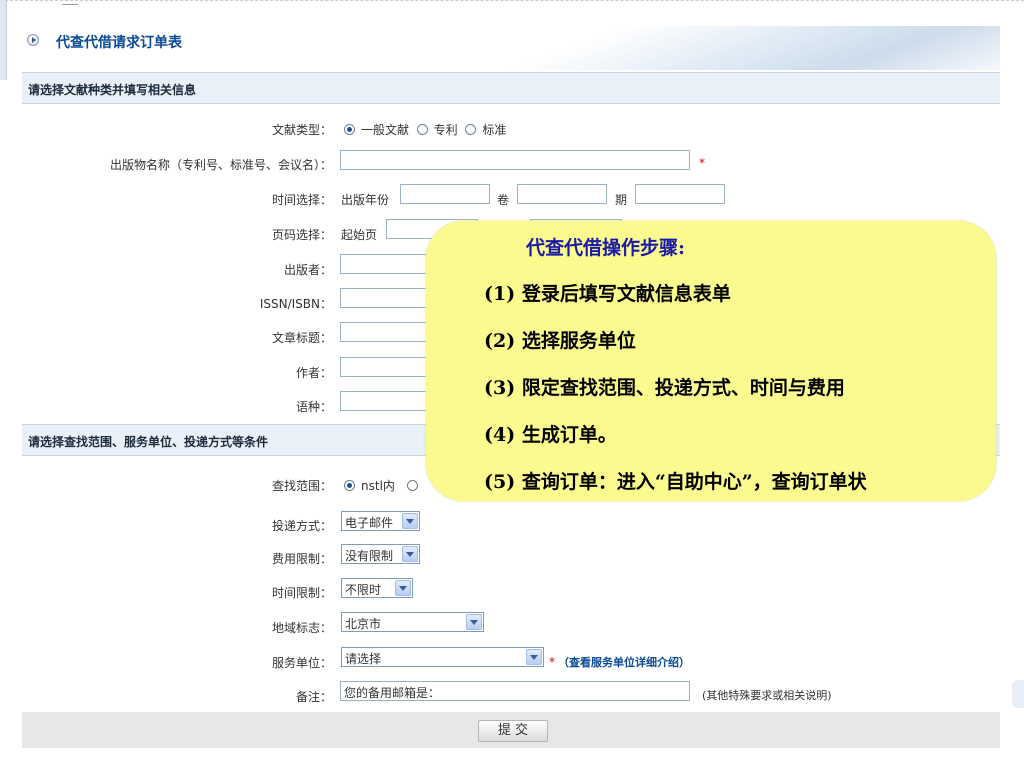  What do you see at coordinates (384, 485) in the screenshot?
I see `search-scope-nstl-option: nstl内` at bounding box center [384, 485].